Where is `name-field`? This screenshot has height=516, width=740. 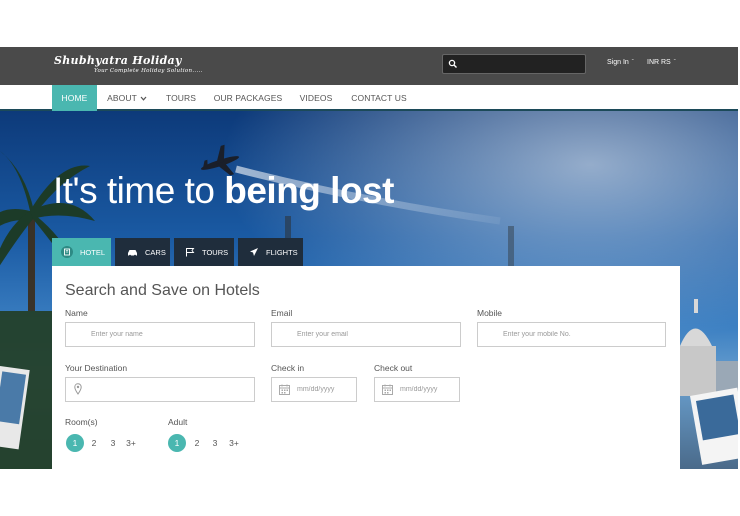
name-field is located at coordinates (160, 334).